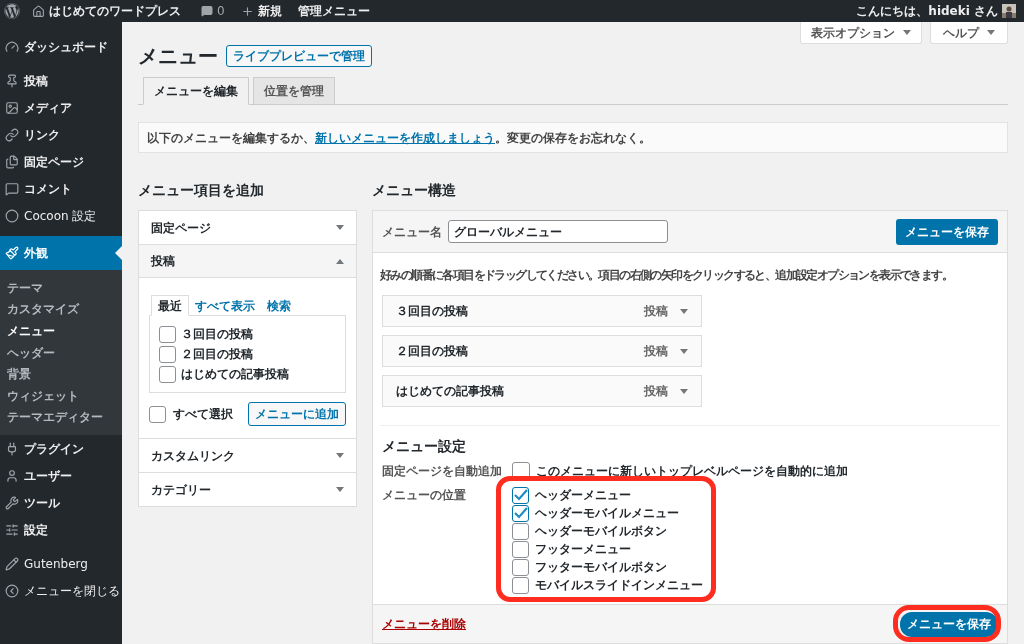  What do you see at coordinates (196, 91) in the screenshot?
I see `tab: メニューを編集` at bounding box center [196, 91].